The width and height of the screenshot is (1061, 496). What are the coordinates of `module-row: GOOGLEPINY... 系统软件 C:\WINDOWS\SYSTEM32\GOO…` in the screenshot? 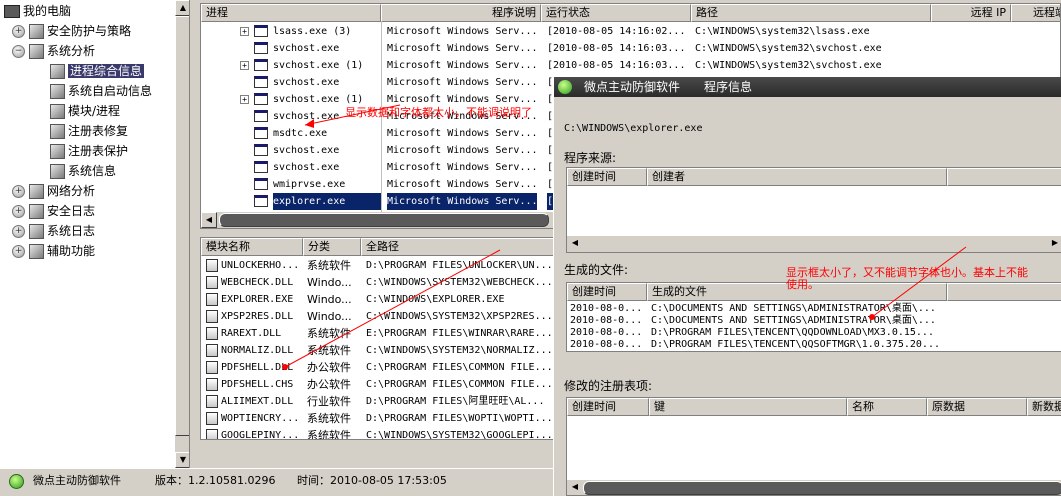 It's located at (378, 433).